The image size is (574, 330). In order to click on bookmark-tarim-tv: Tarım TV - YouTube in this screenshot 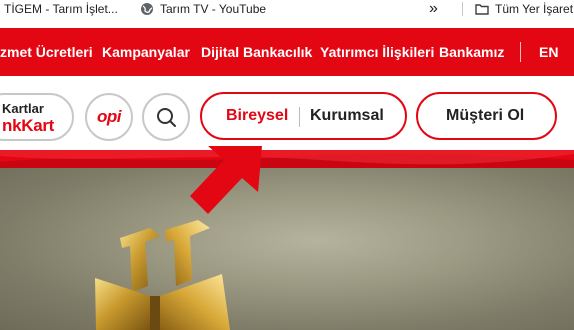, I will do `click(203, 9)`.